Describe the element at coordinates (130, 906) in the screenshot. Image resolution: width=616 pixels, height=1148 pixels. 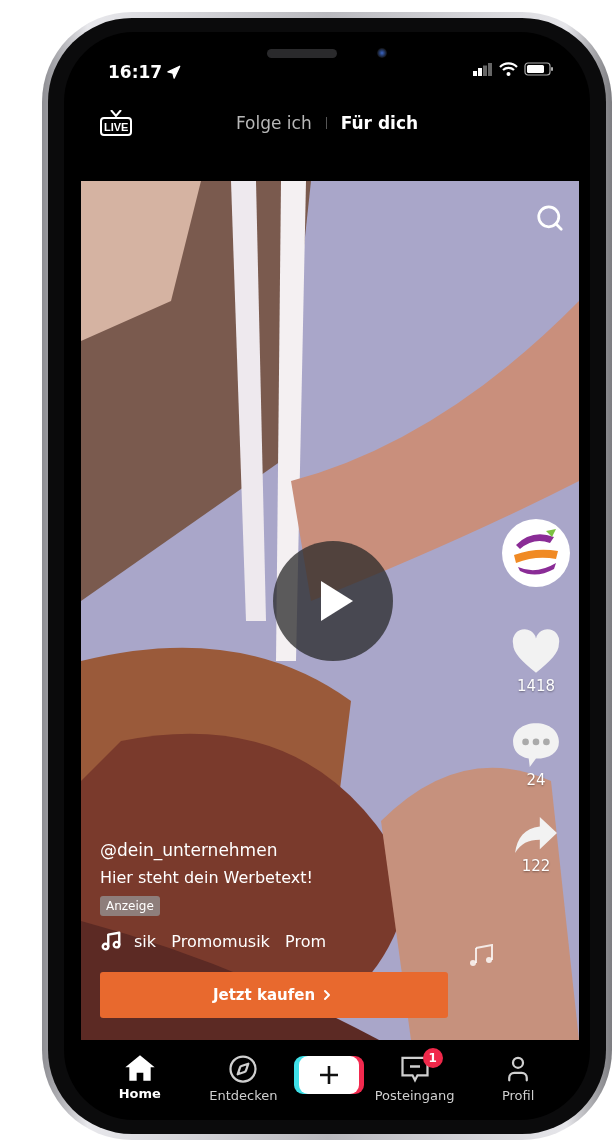
I see `ad-label: Anzeige` at that location.